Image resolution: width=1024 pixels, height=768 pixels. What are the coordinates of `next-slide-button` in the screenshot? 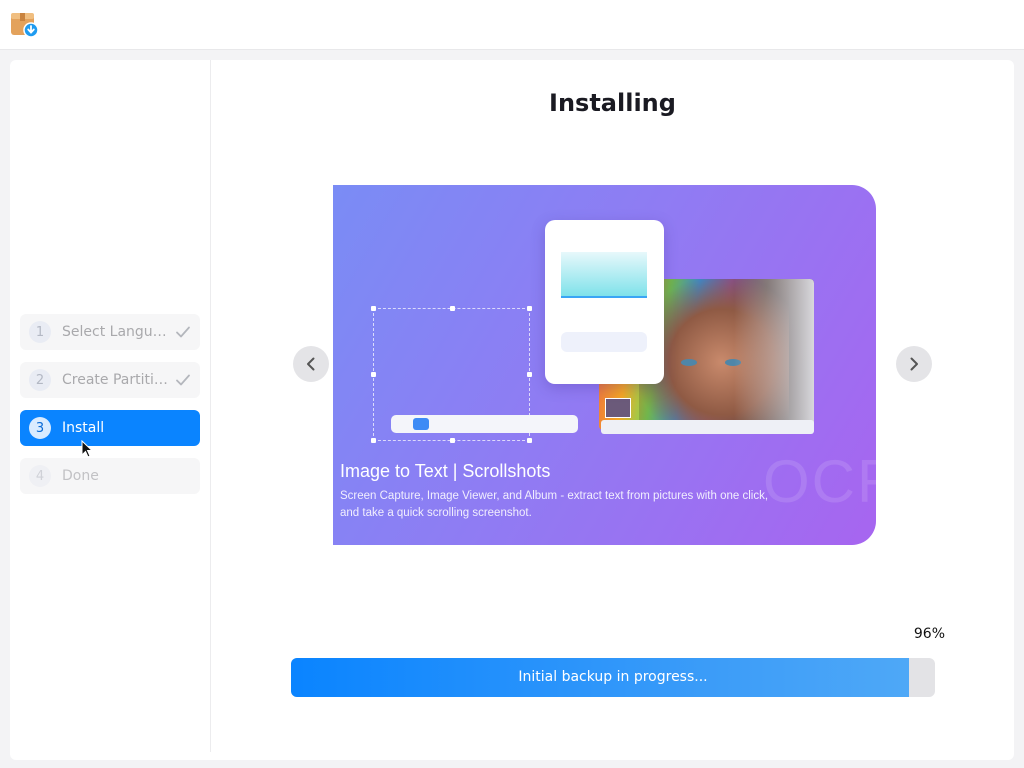 It's located at (914, 364).